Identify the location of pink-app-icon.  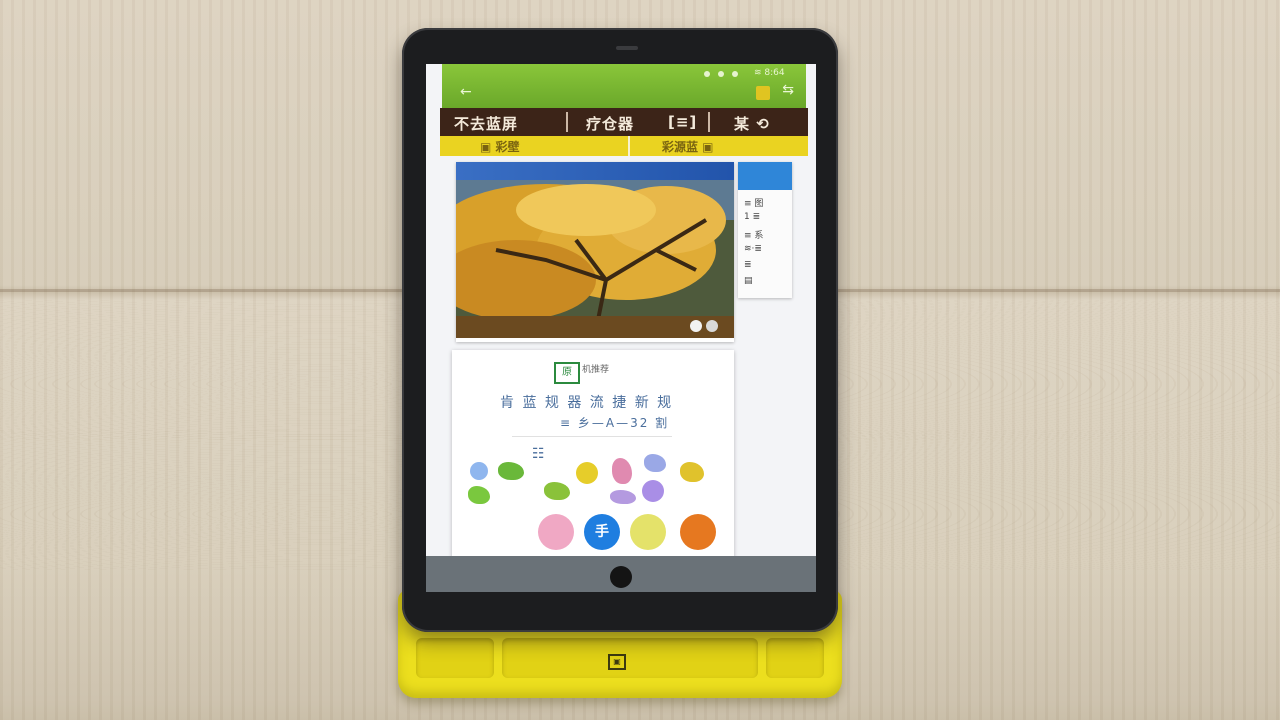
(622, 471).